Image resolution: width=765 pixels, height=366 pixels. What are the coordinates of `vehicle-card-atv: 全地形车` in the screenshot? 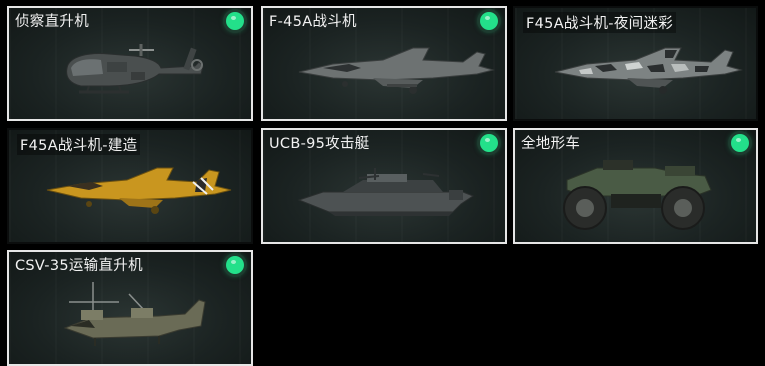 It's located at (635, 186).